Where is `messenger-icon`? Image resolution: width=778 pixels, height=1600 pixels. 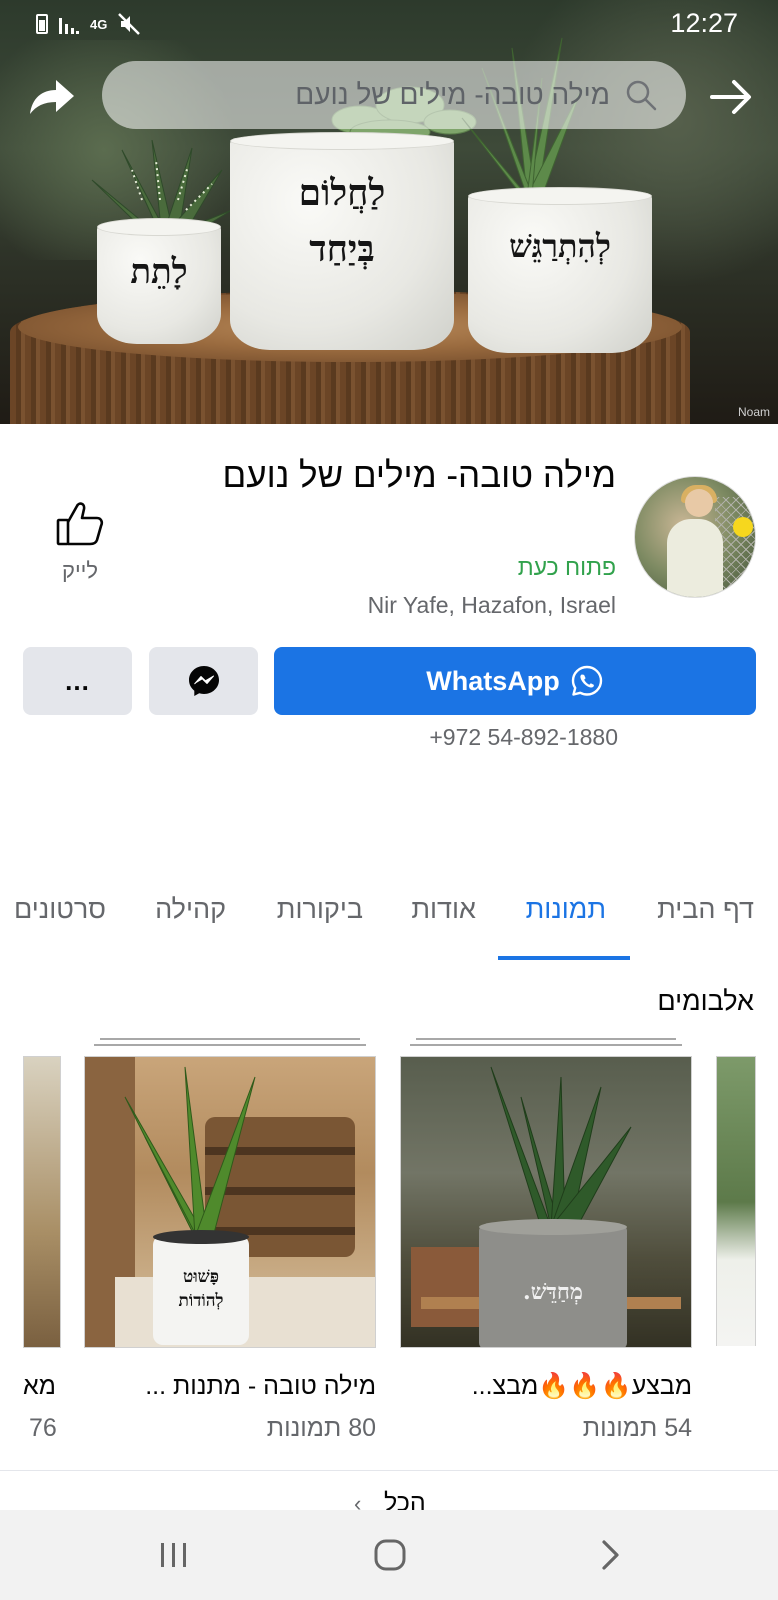 messenger-icon is located at coordinates (203, 681).